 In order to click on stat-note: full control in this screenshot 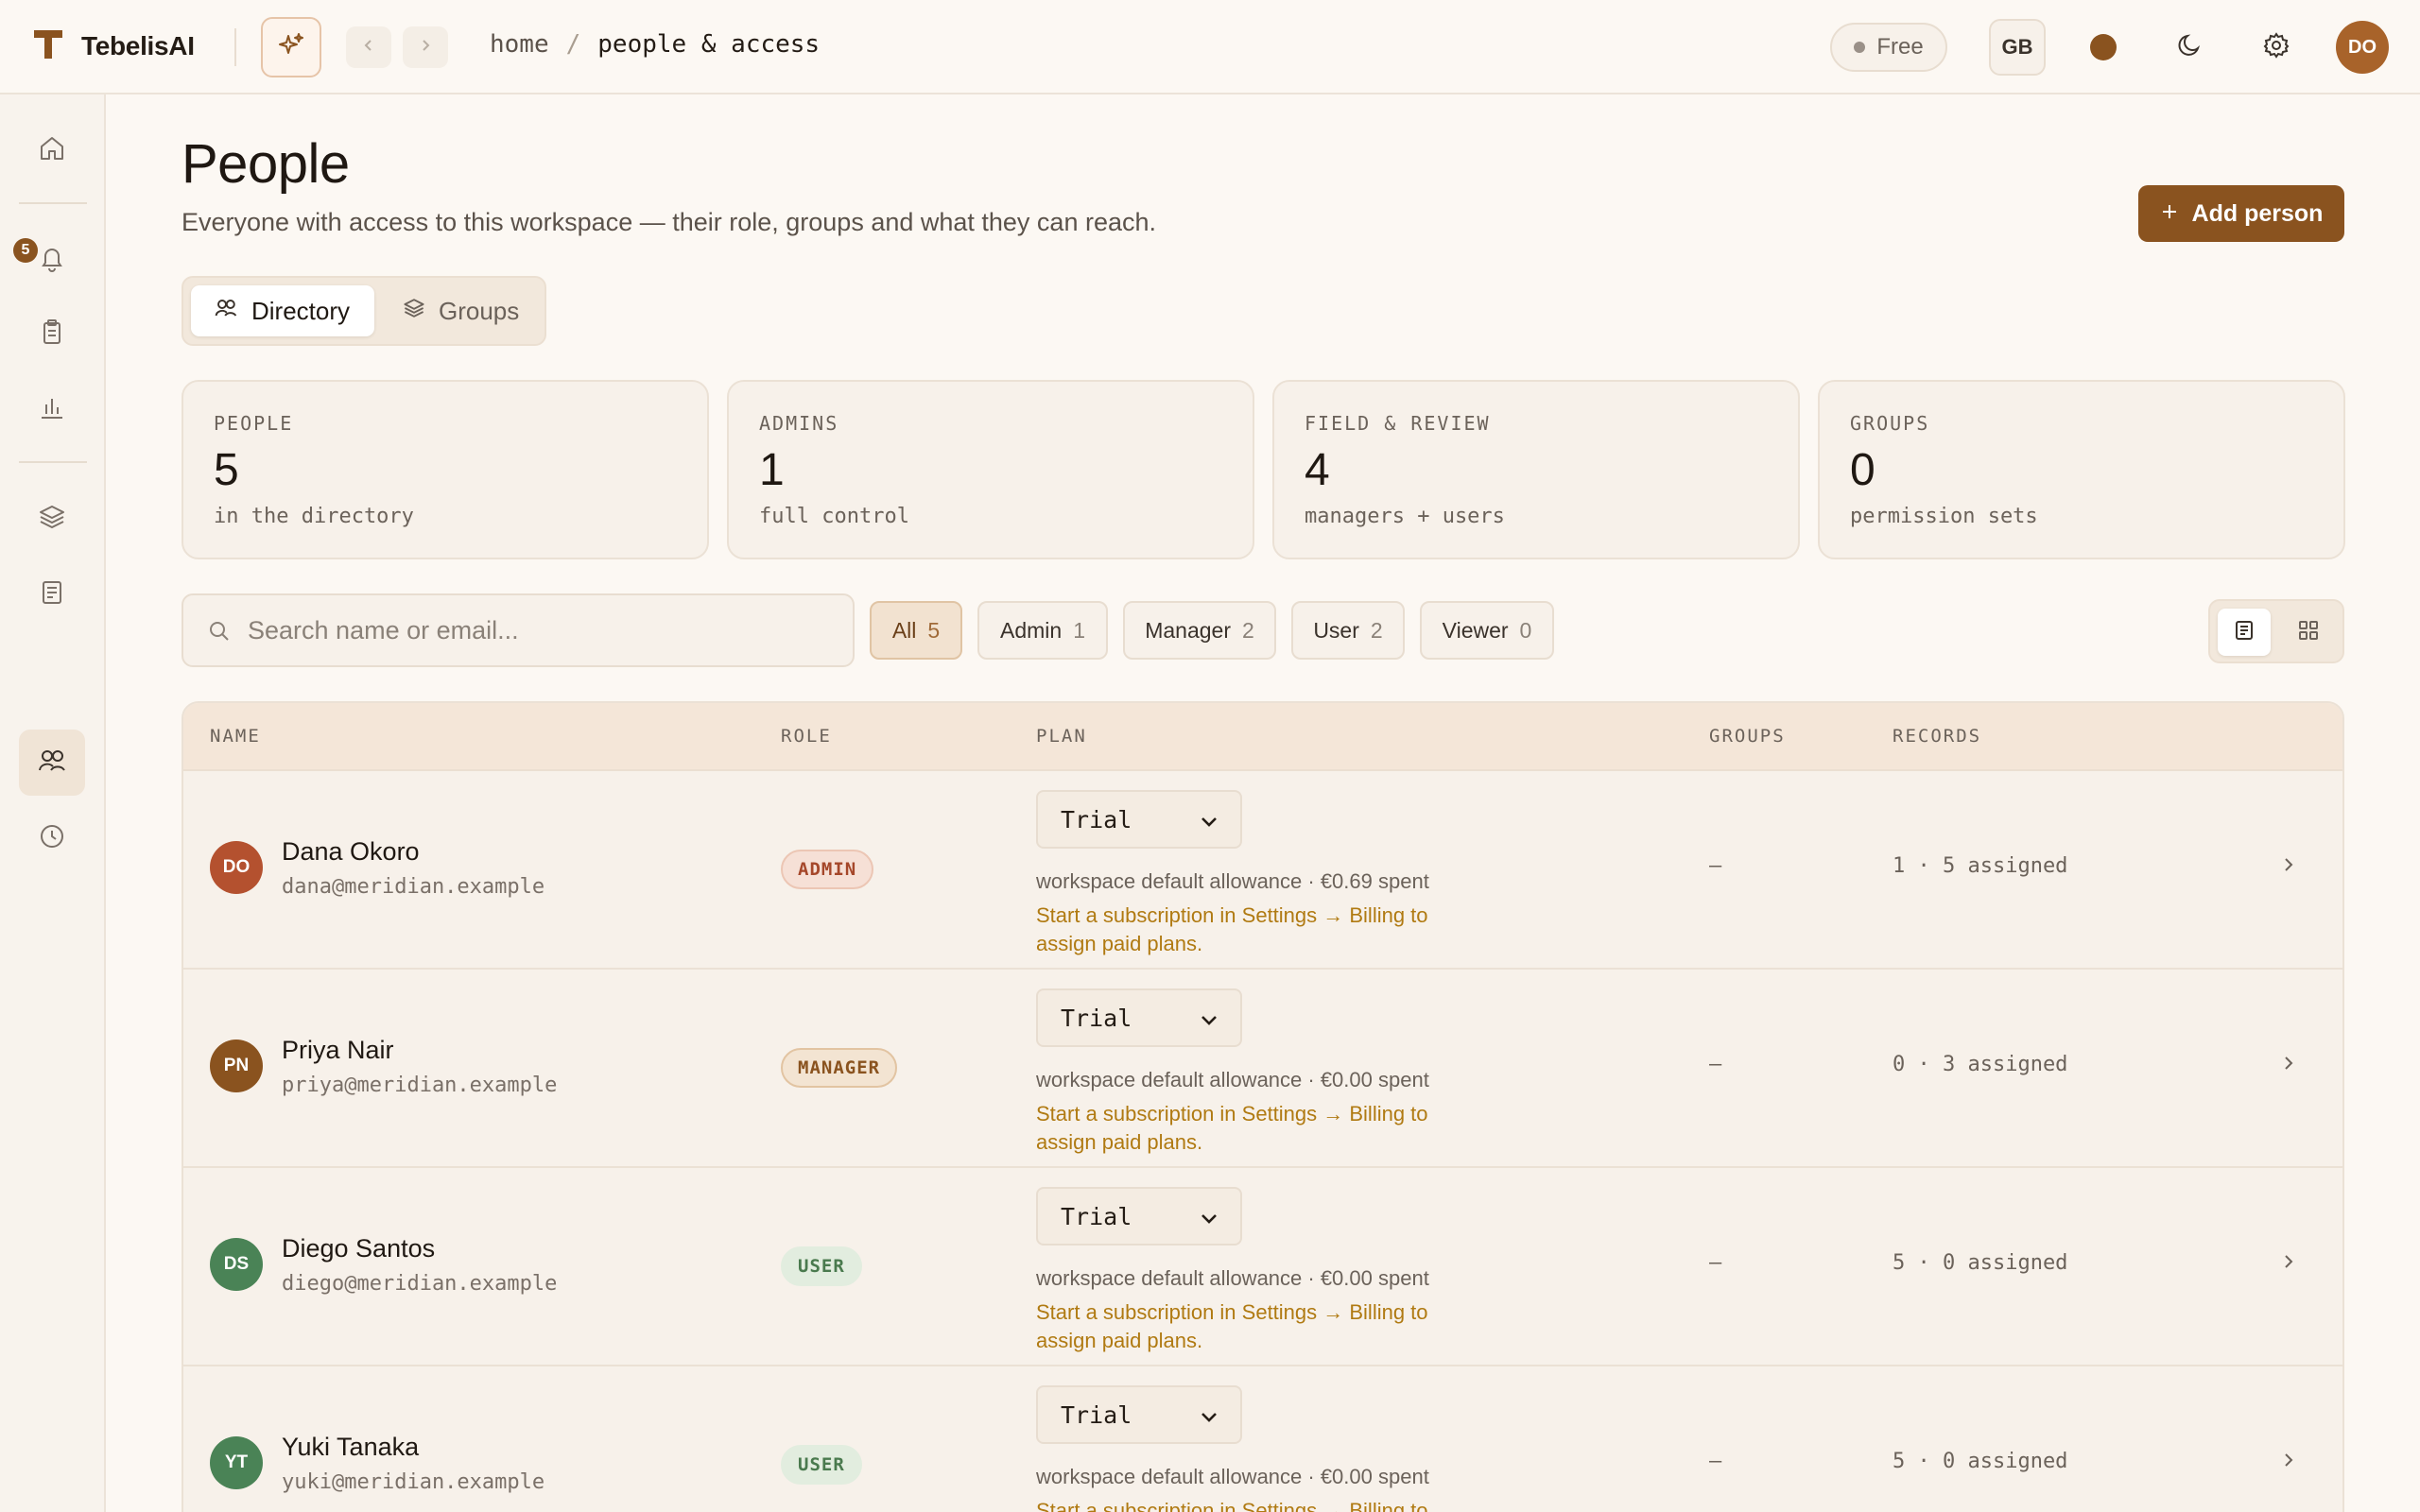, I will do `click(834, 516)`.